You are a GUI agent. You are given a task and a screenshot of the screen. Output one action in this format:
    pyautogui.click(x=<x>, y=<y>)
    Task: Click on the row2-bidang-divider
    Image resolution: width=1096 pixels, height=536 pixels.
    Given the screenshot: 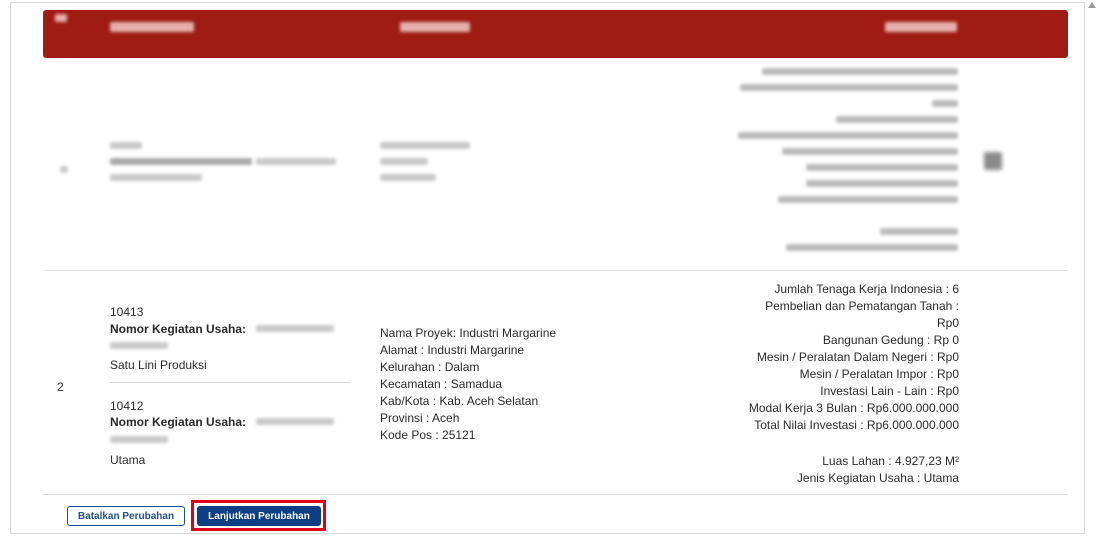 What is the action you would take?
    pyautogui.click(x=230, y=382)
    